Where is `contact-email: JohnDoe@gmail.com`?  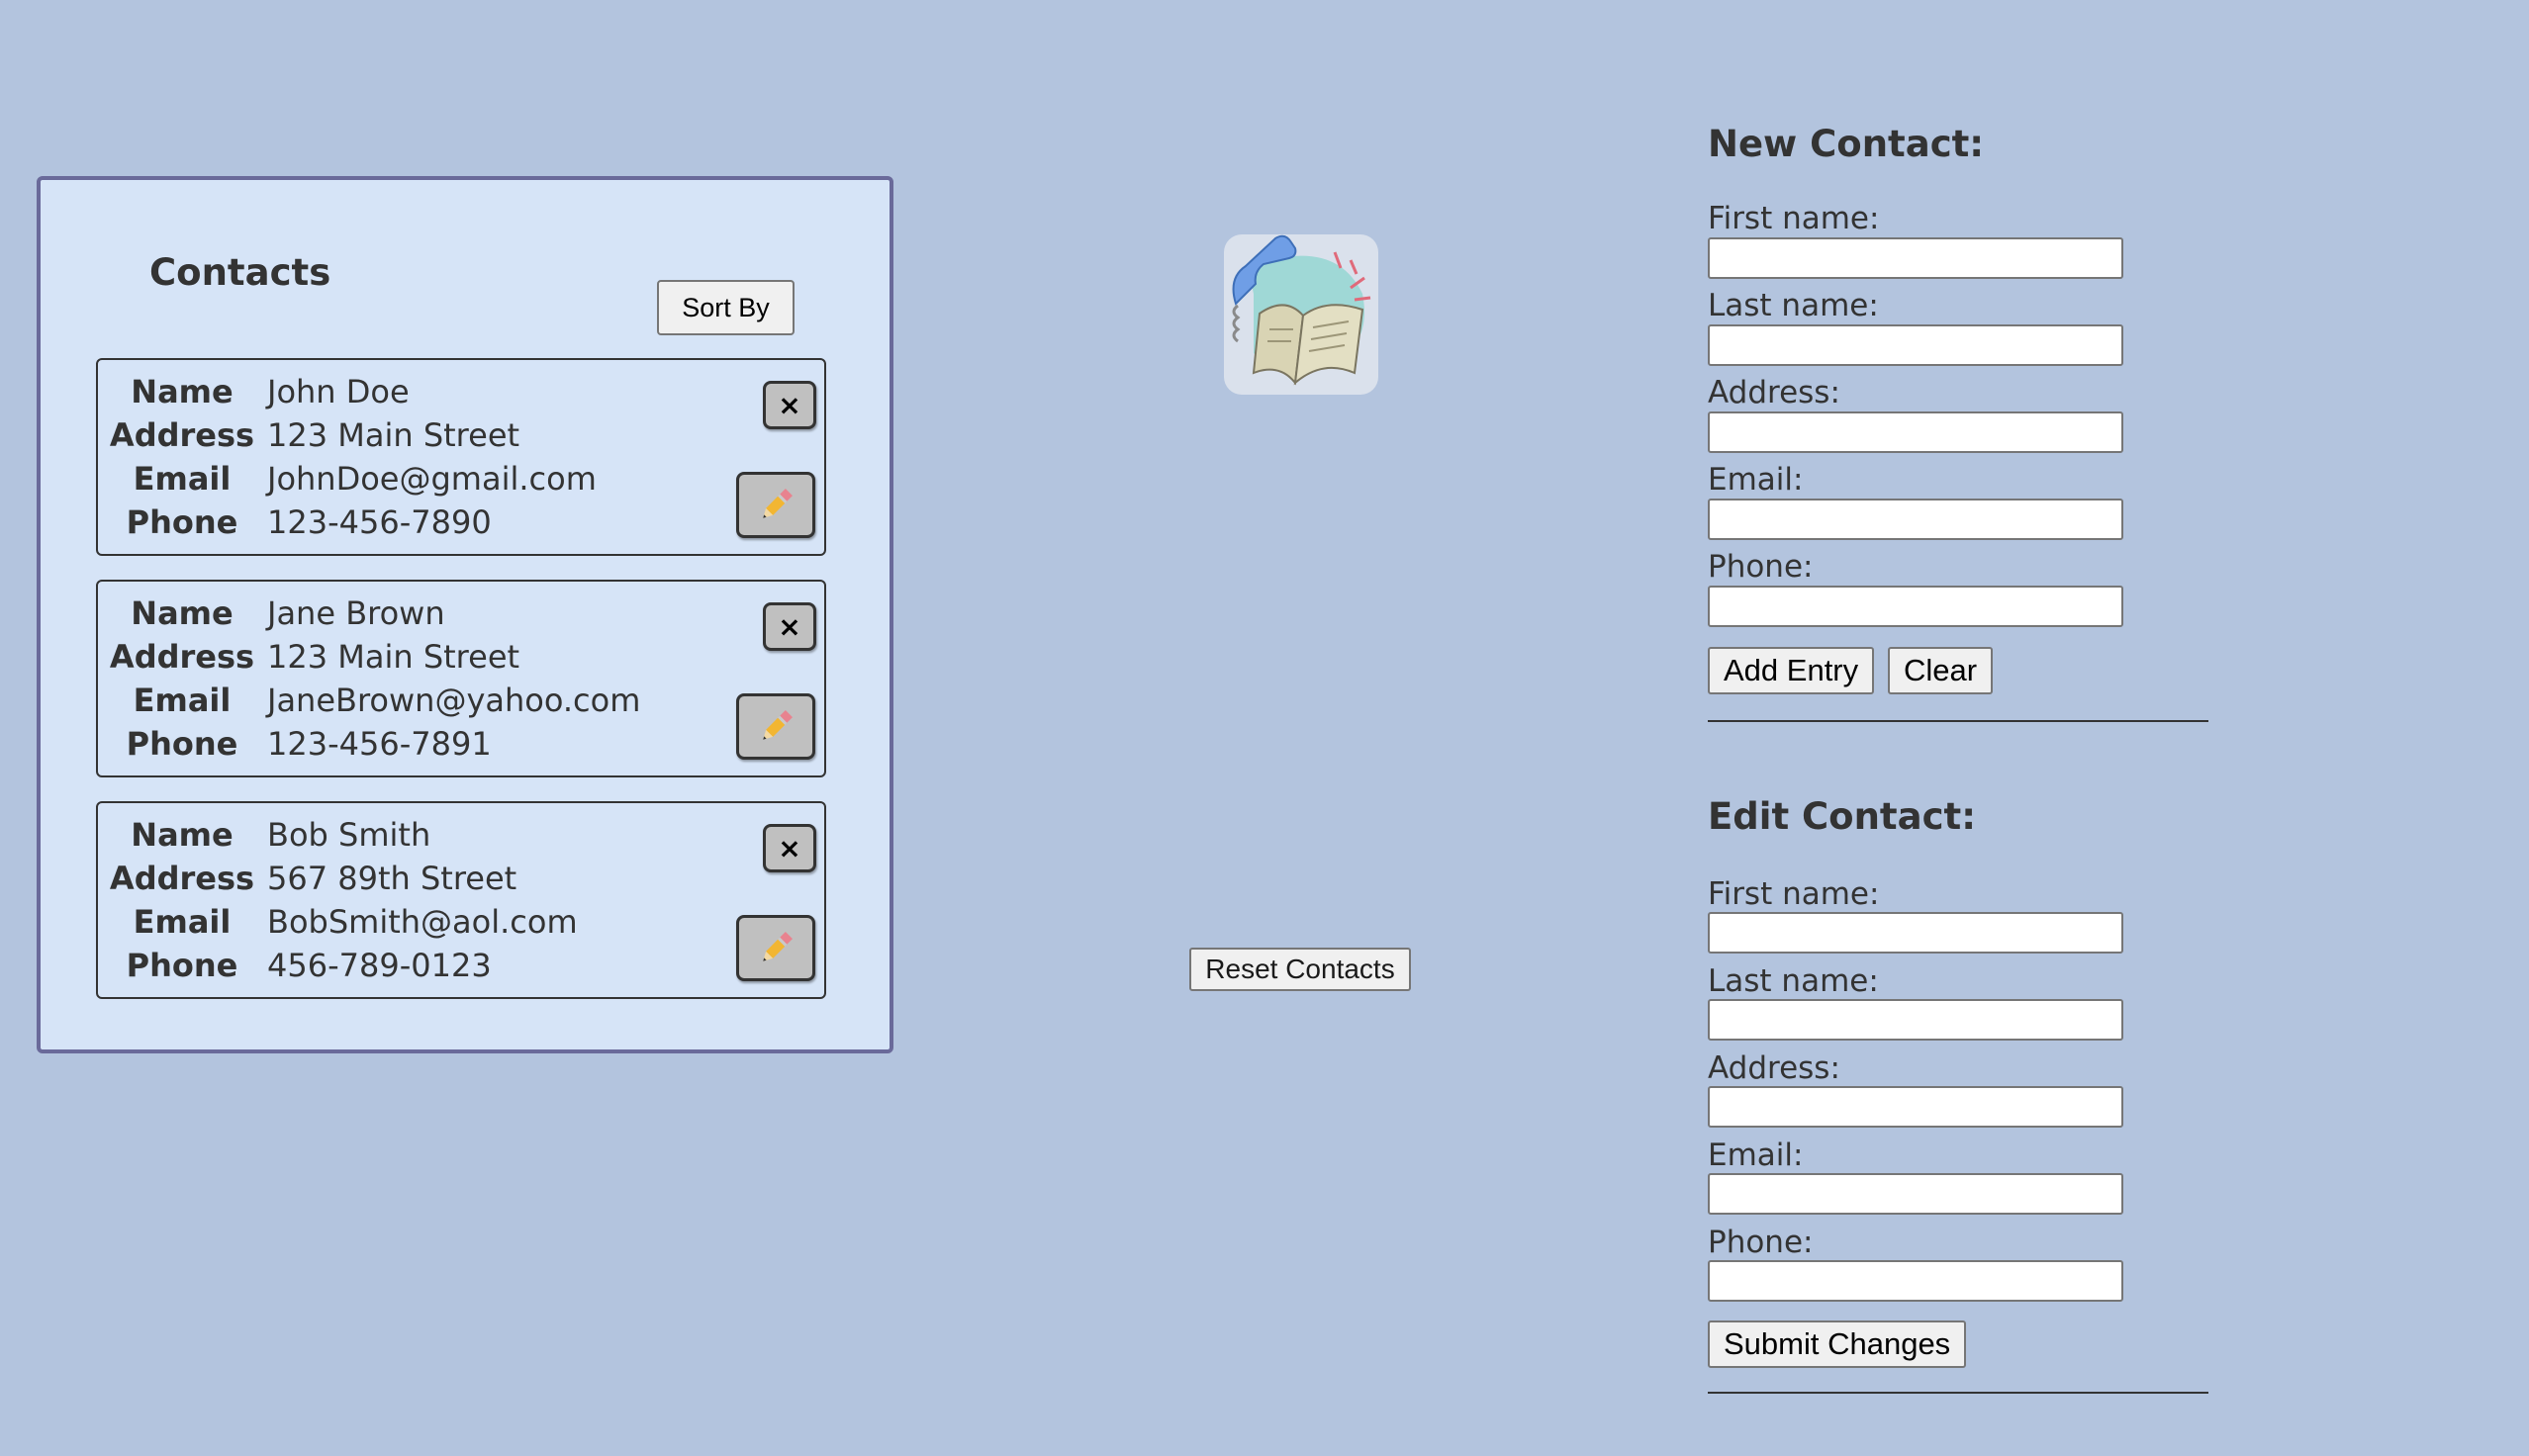
contact-email: JohnDoe@gmail.com is located at coordinates (432, 479).